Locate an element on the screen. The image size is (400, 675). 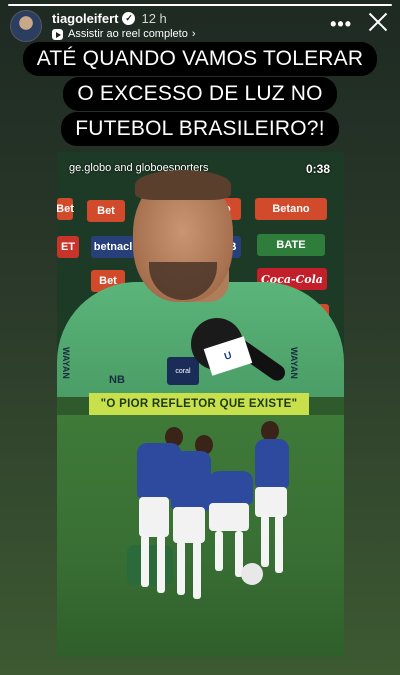
video-caption: "O PIOR REFLETOR QUE EXISTE" is located at coordinates (199, 404).